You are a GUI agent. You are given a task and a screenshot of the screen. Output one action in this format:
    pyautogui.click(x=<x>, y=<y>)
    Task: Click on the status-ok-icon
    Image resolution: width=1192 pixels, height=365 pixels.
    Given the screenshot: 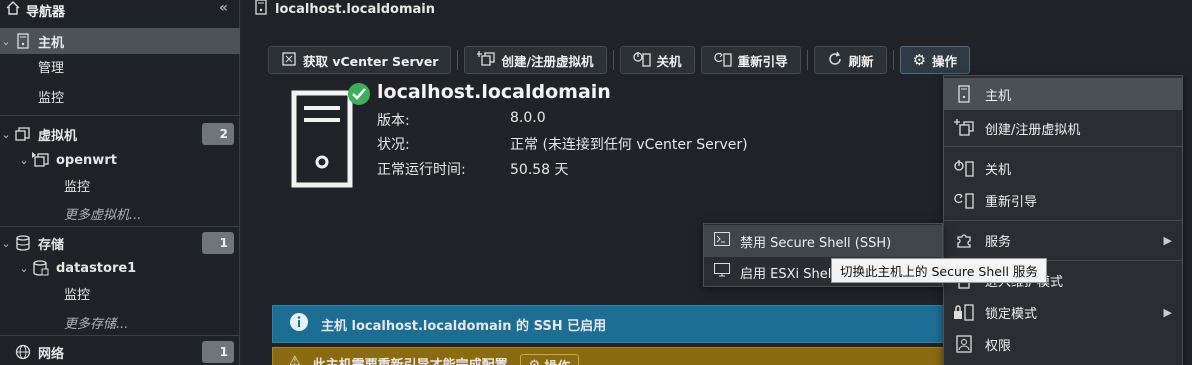 What is the action you would take?
    pyautogui.click(x=359, y=94)
    